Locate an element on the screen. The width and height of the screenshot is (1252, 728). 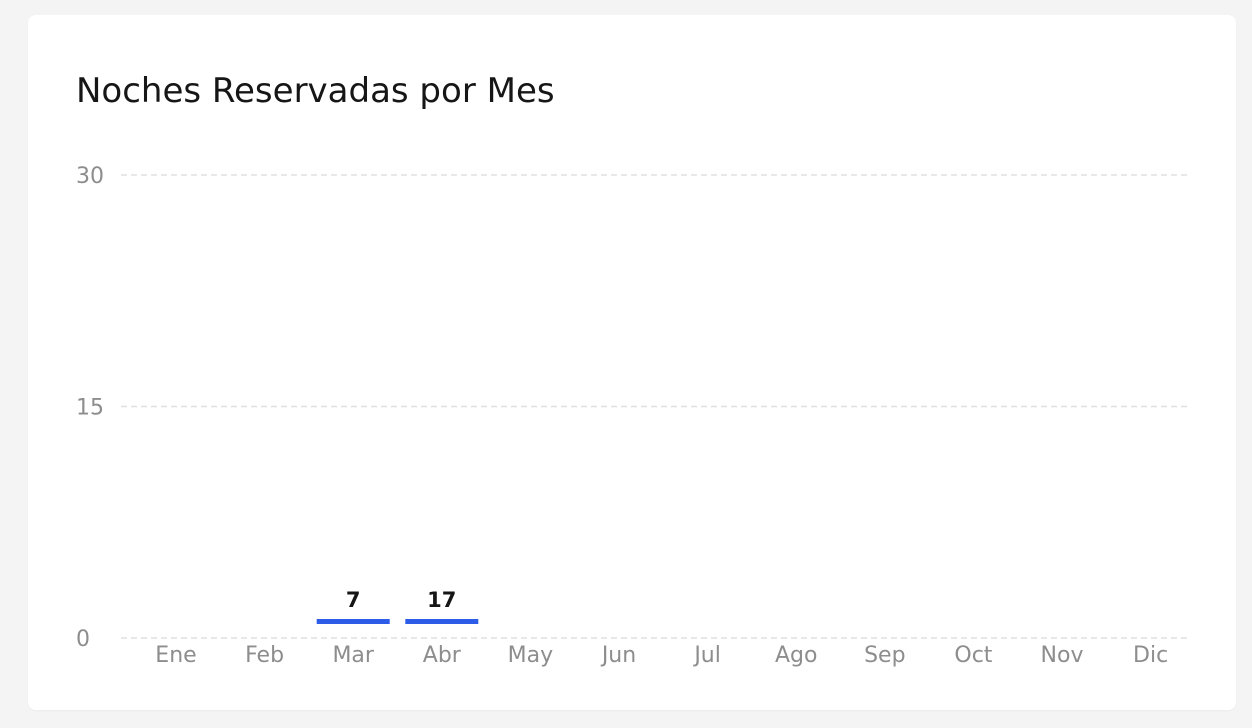
x-tick-label: Dic is located at coordinates (1150, 655).